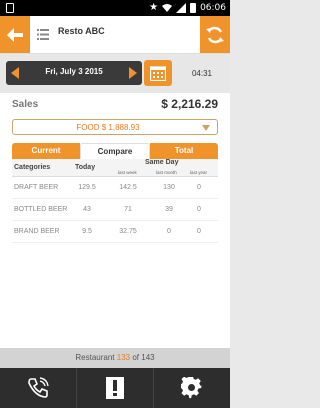 The width and height of the screenshot is (320, 408). I want to click on tab-compare: Compare, so click(115, 151).